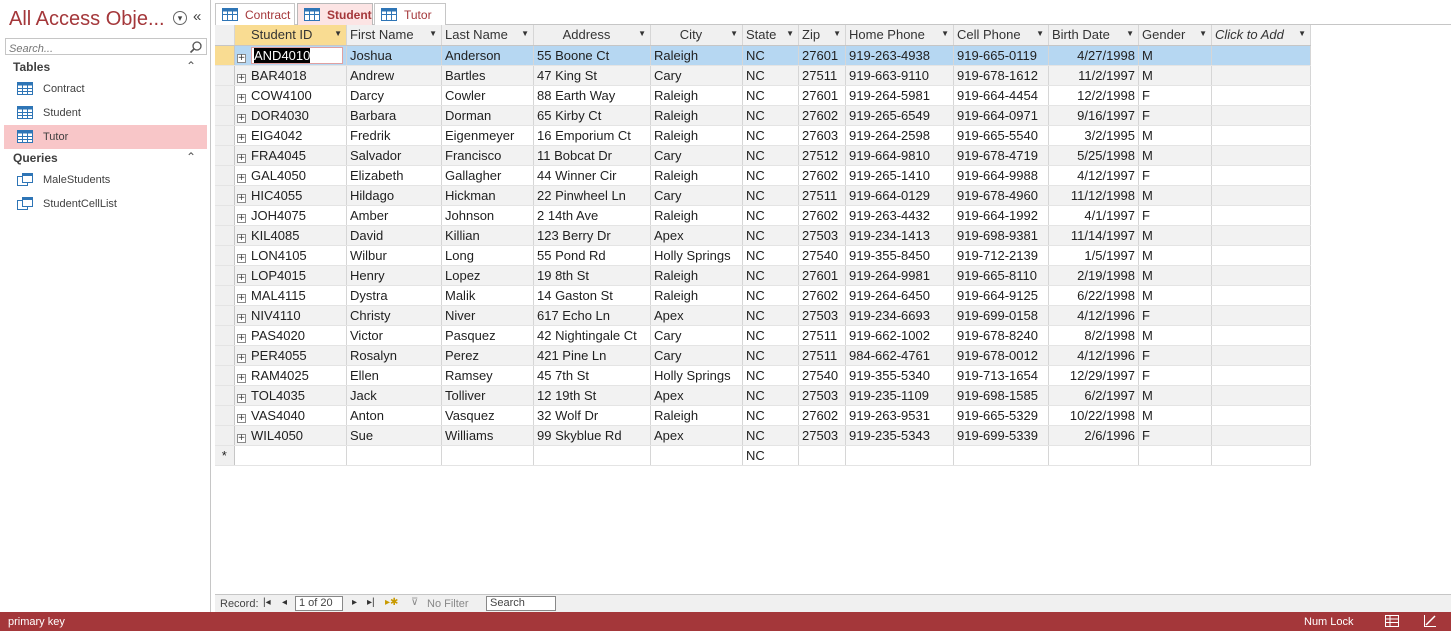 This screenshot has width=1451, height=631. I want to click on table-cell: 27511, so click(822, 335).